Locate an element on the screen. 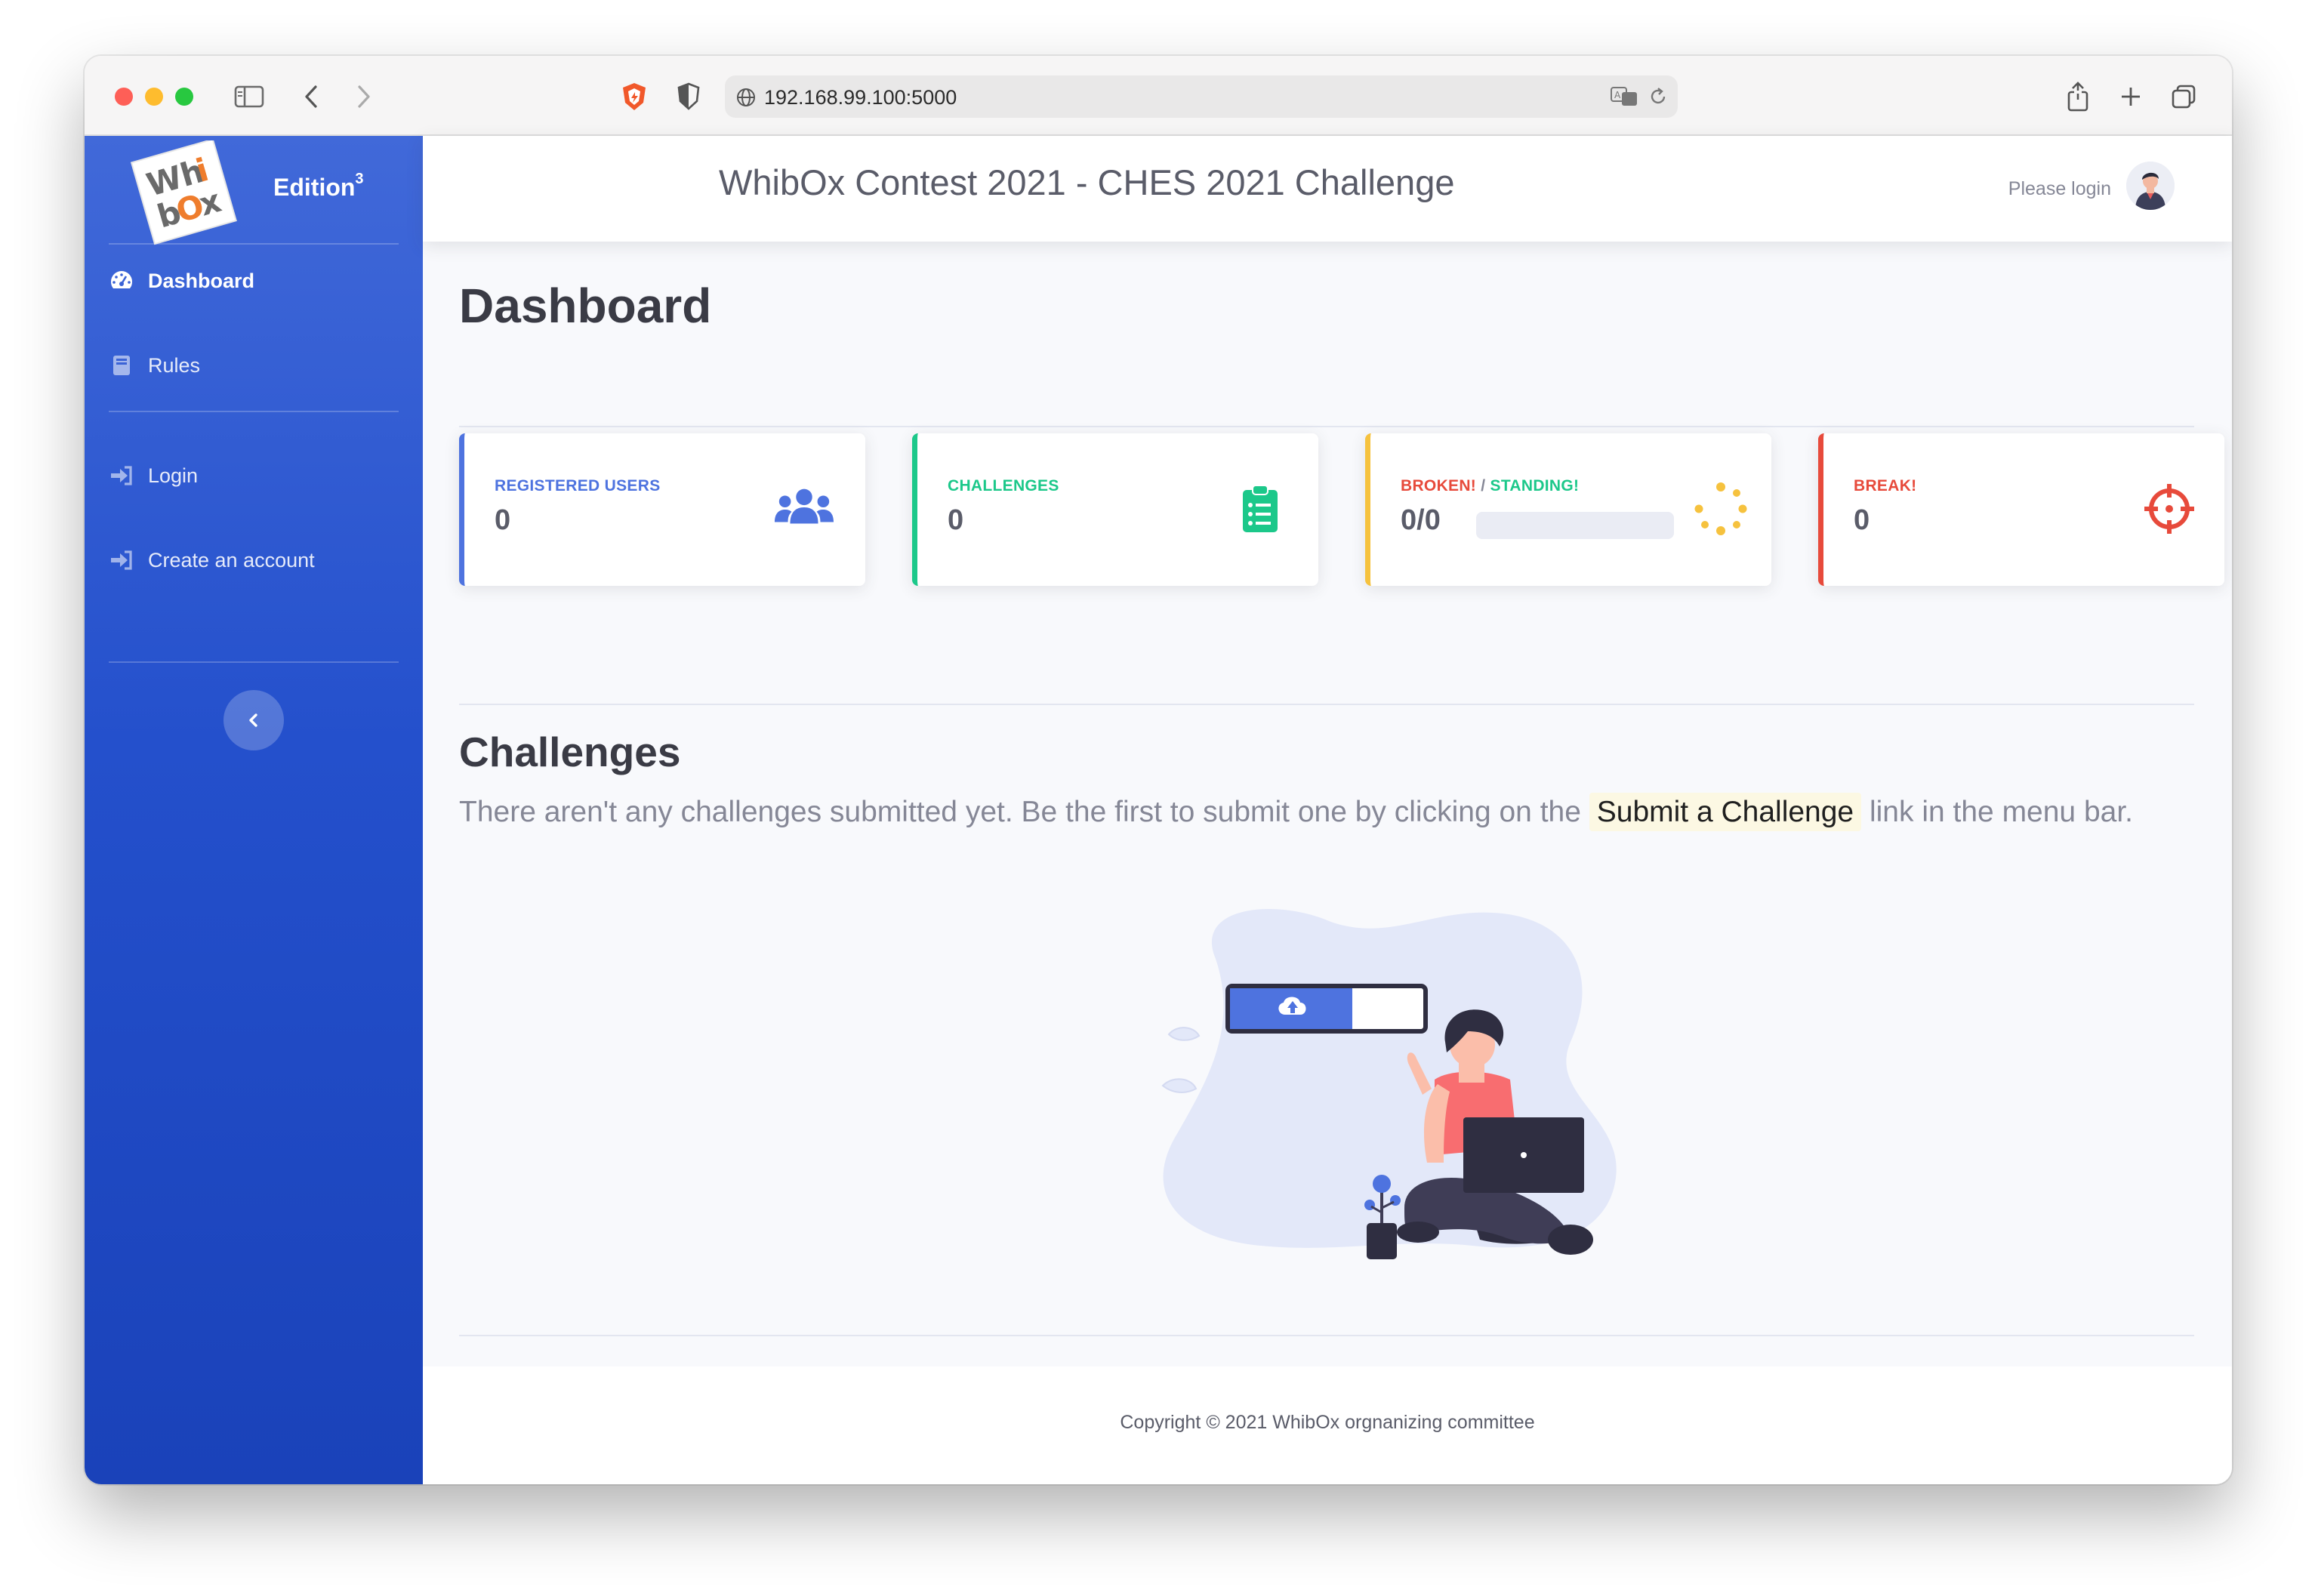 This screenshot has height=1596, width=2315. tab-overview-icon is located at coordinates (2184, 96).